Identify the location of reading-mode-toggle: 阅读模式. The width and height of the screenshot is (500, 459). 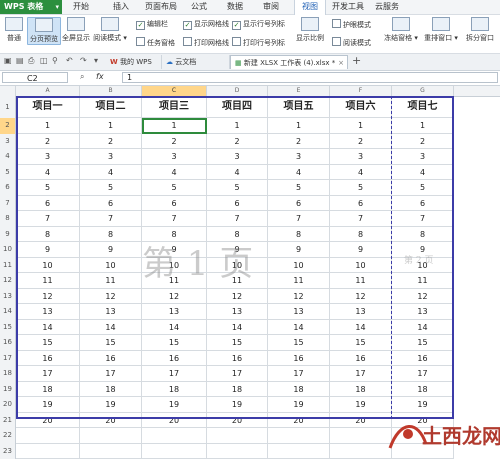
(351, 42).